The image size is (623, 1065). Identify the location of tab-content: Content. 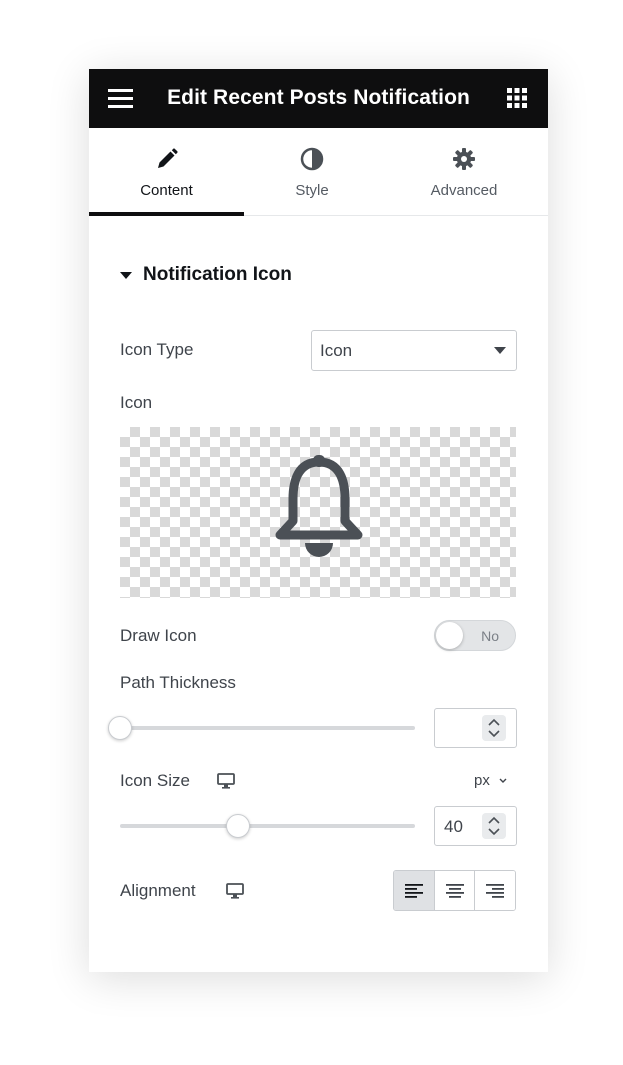
(166, 172).